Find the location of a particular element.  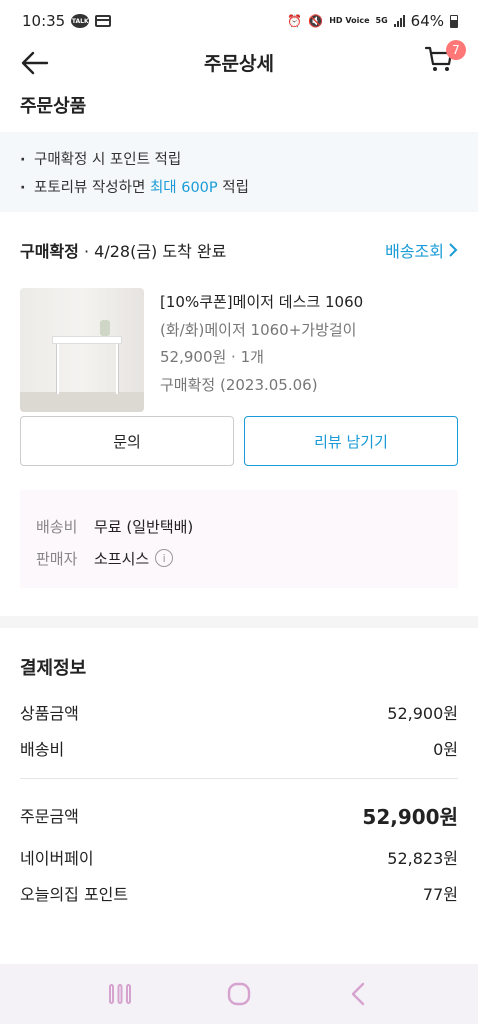

recent-apps-button is located at coordinates (120, 994).